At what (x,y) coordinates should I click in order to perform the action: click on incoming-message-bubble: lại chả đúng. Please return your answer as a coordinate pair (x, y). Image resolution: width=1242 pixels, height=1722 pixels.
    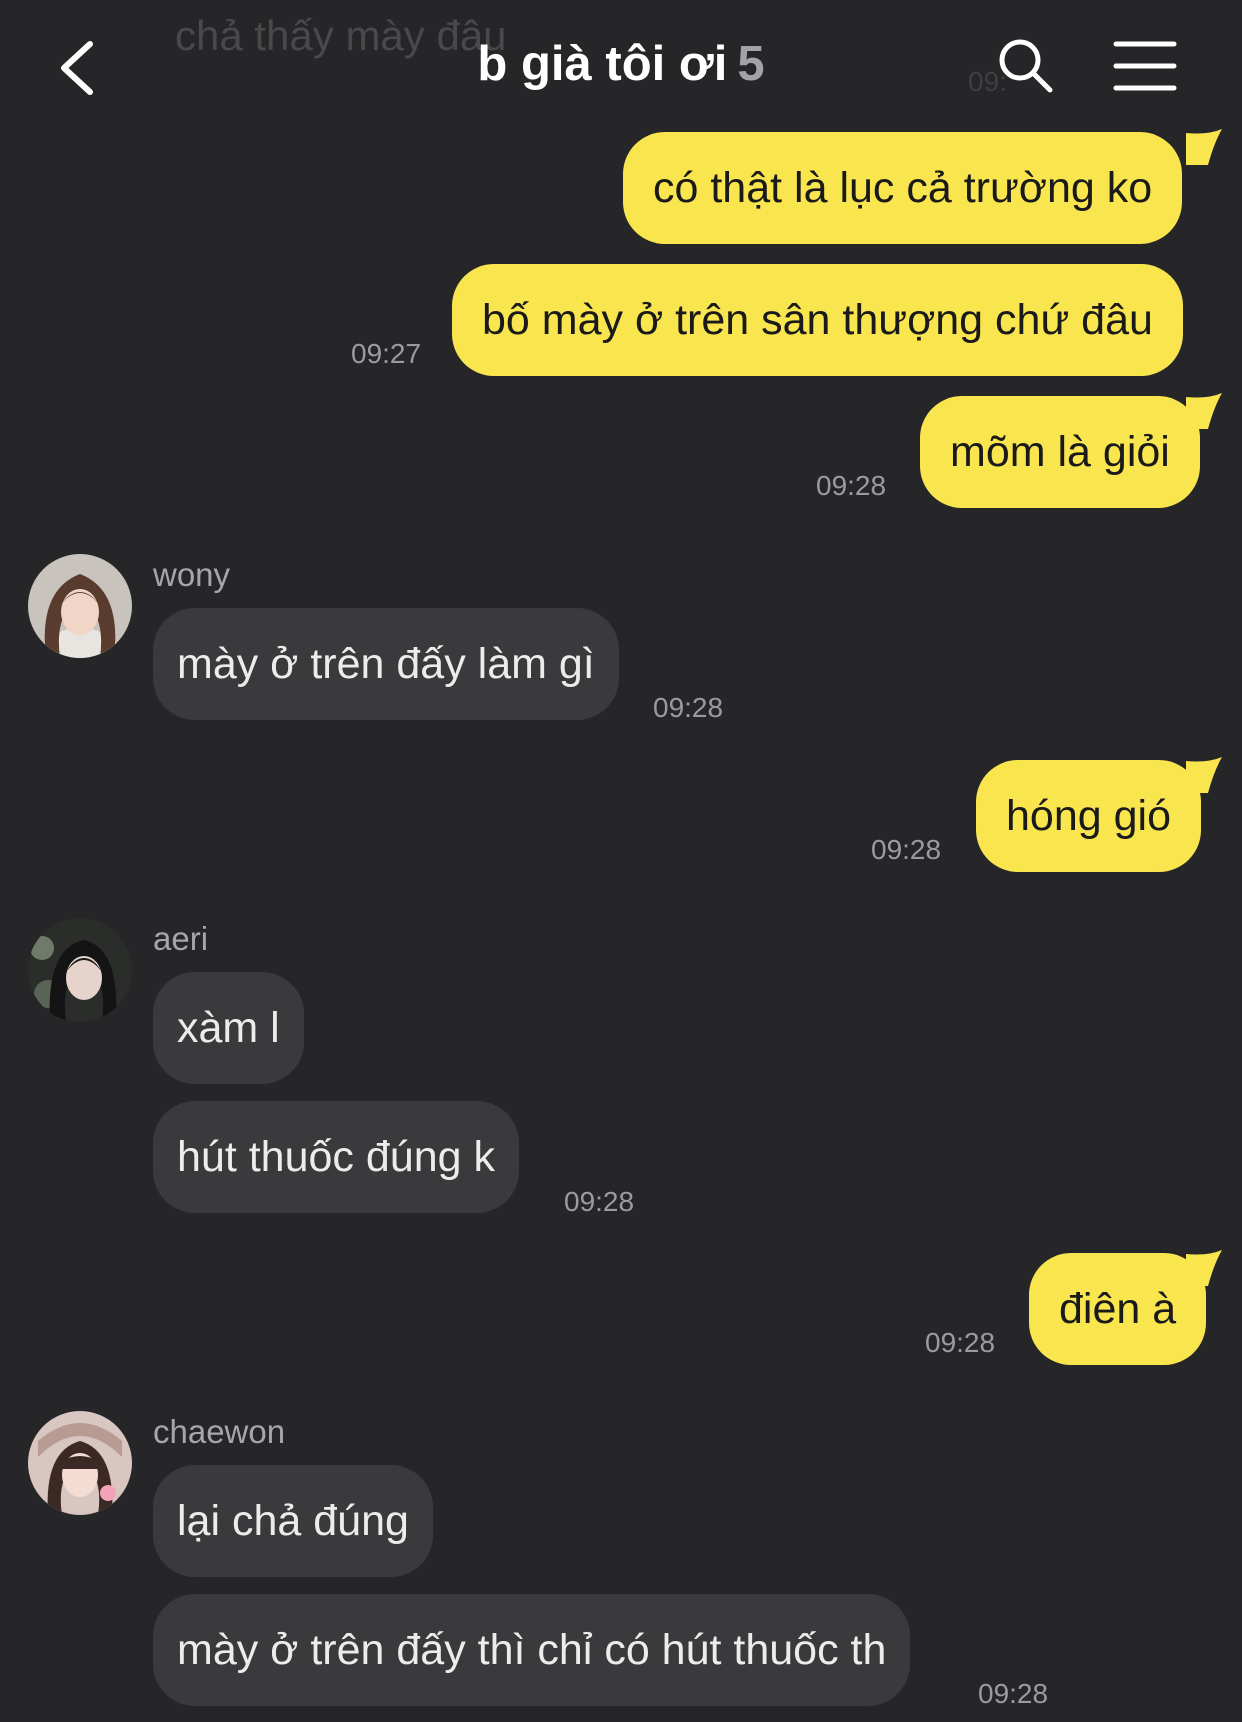
    Looking at the image, I should click on (293, 1521).